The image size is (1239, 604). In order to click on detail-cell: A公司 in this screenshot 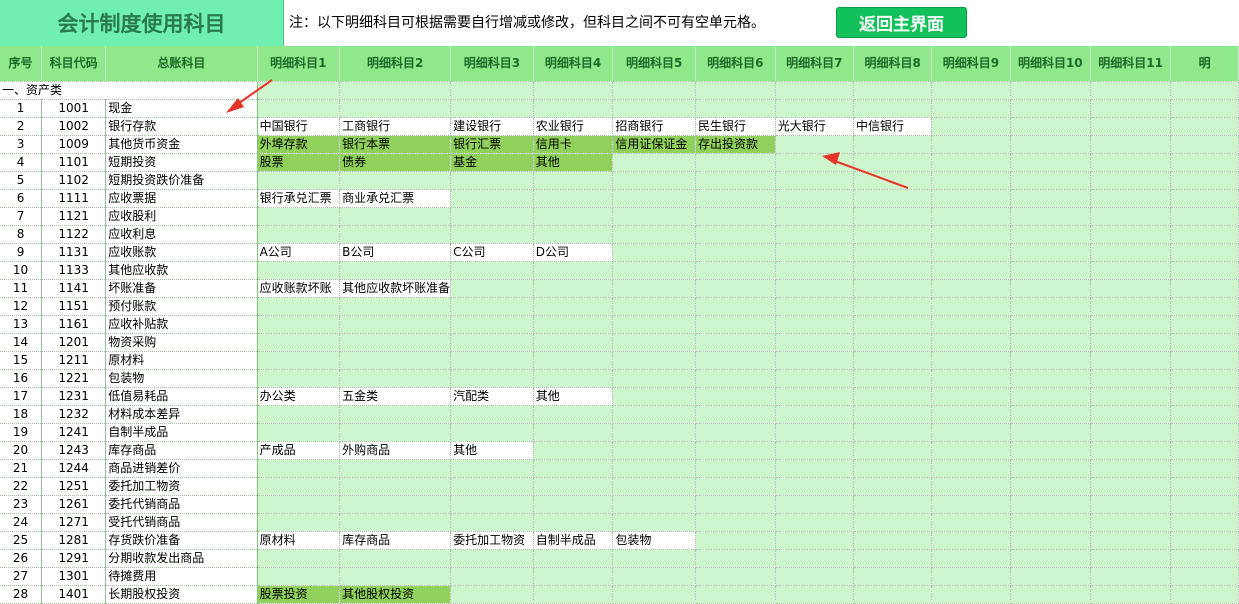, I will do `click(299, 252)`.